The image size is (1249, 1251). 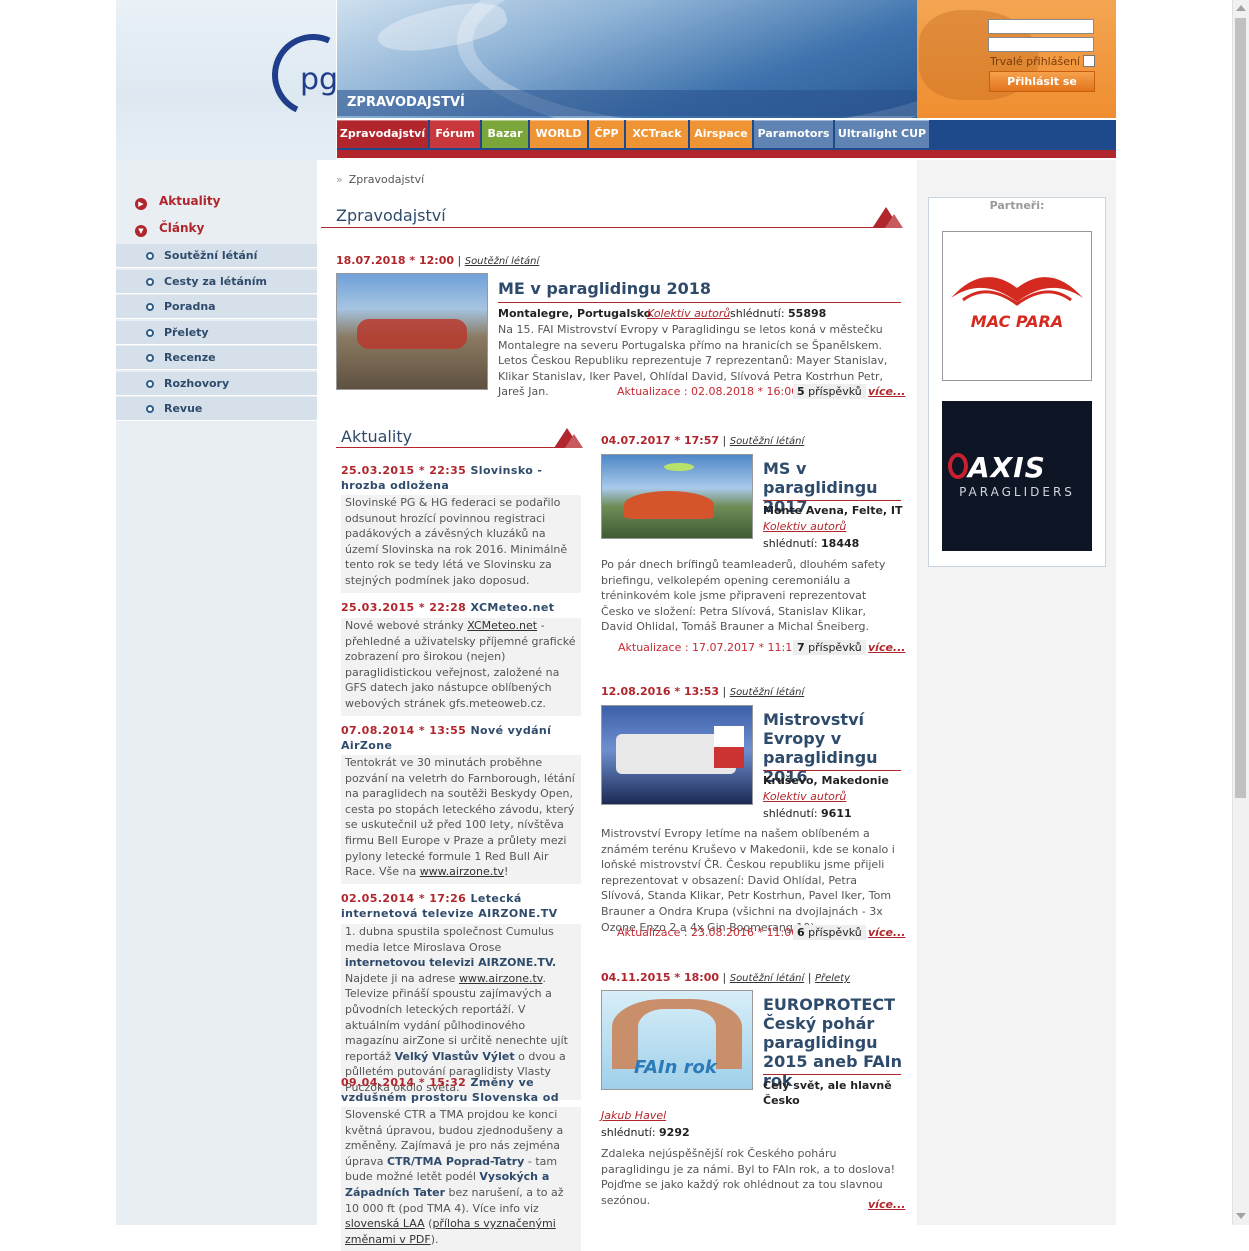 I want to click on news-item-title: 25.03.2015 * 22:28 XCMeteo.net, so click(x=461, y=607).